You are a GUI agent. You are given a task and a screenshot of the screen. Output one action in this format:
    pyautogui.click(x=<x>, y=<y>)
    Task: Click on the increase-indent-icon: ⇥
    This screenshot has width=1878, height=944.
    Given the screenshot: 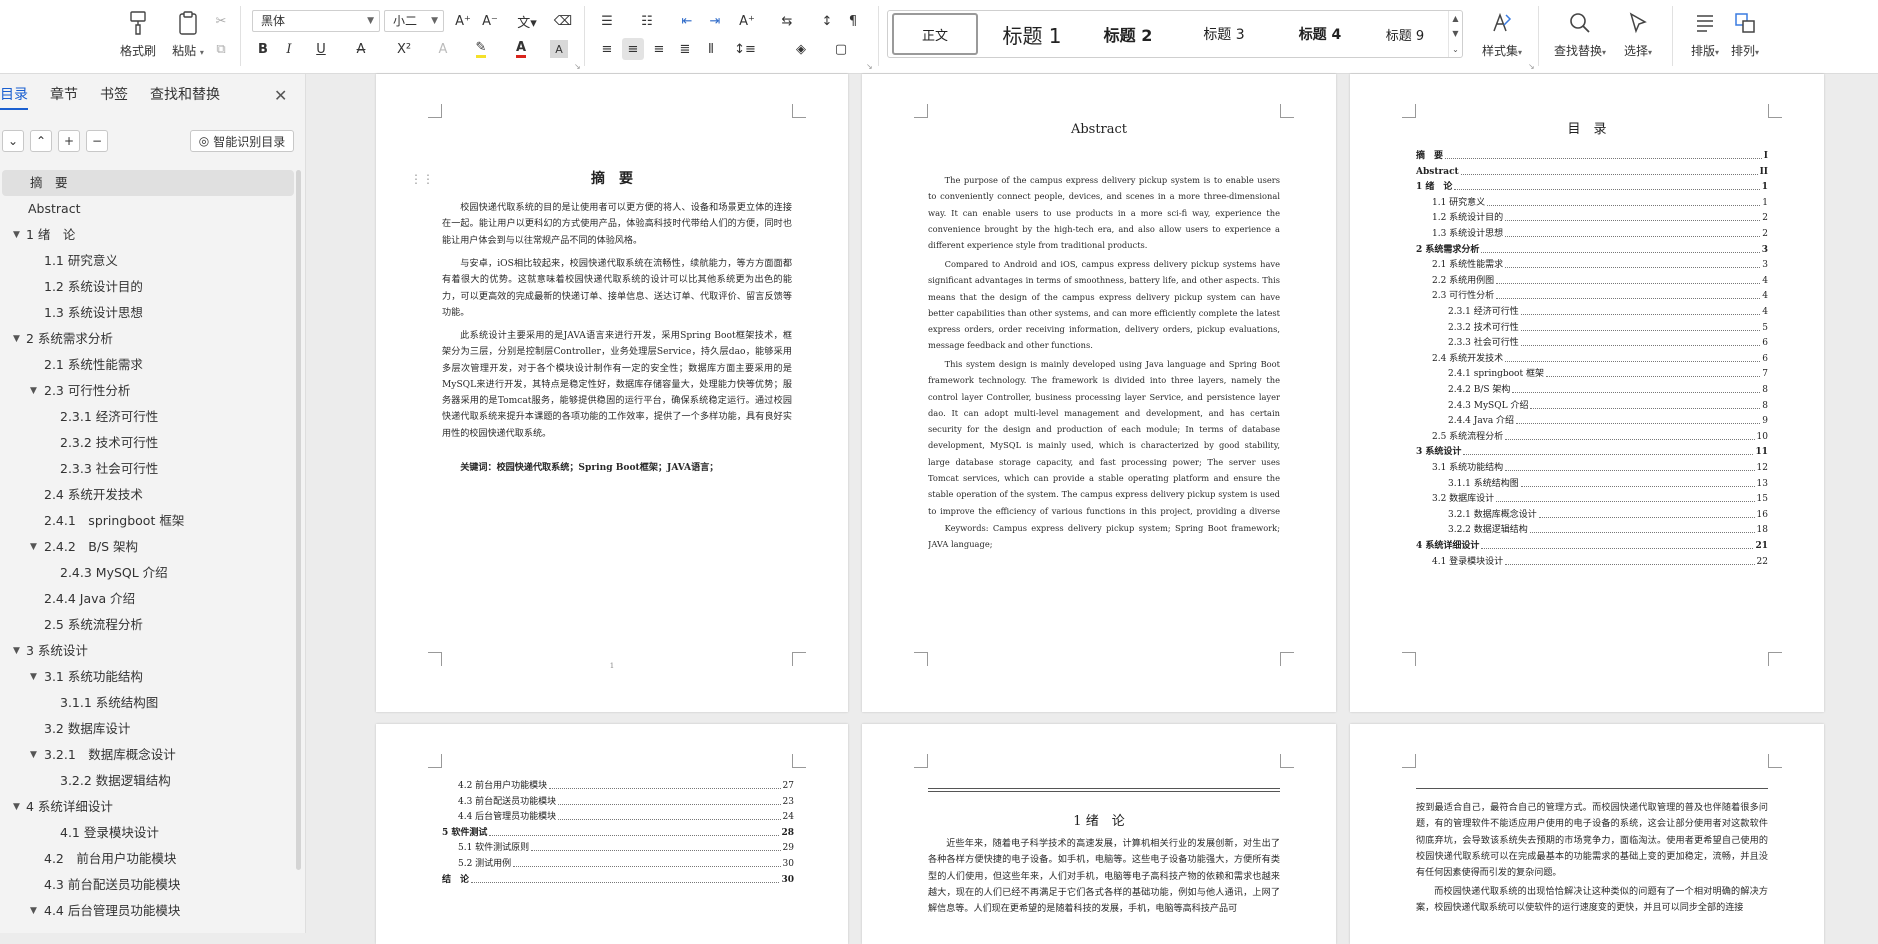 What is the action you would take?
    pyautogui.click(x=715, y=21)
    